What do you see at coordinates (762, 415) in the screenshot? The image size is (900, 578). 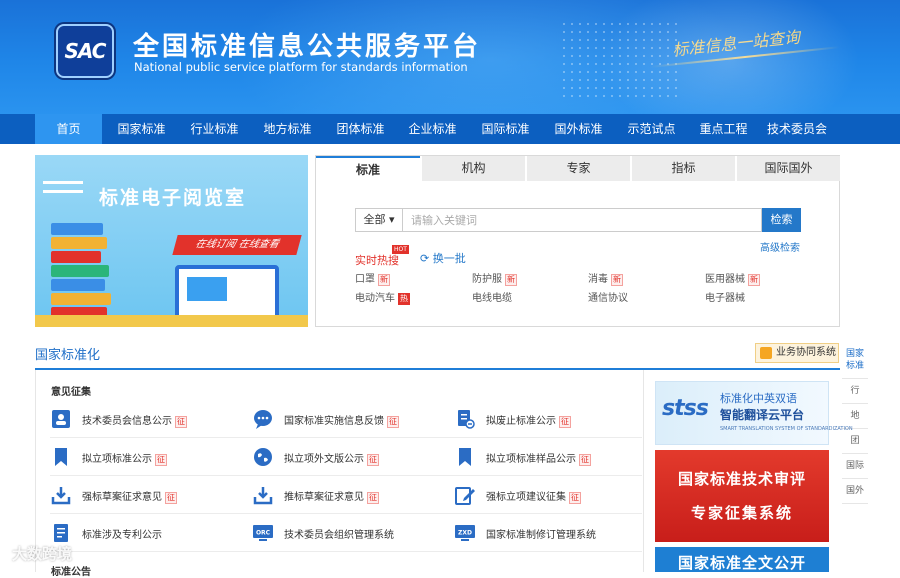 I see `ad-line: 智能翻译云平台` at bounding box center [762, 415].